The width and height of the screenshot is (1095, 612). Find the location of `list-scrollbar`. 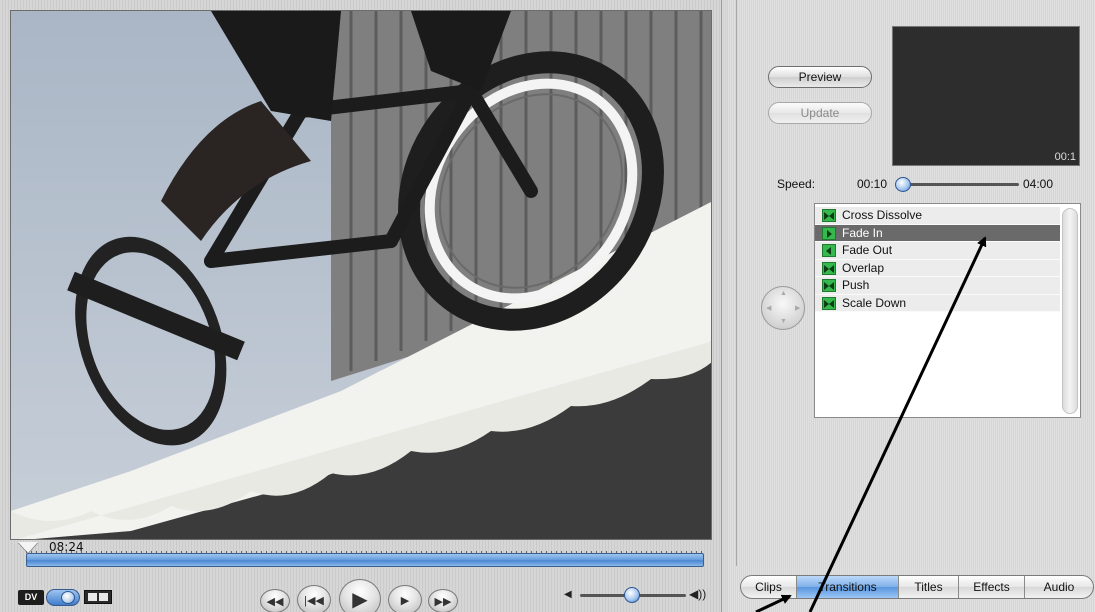

list-scrollbar is located at coordinates (1070, 311).